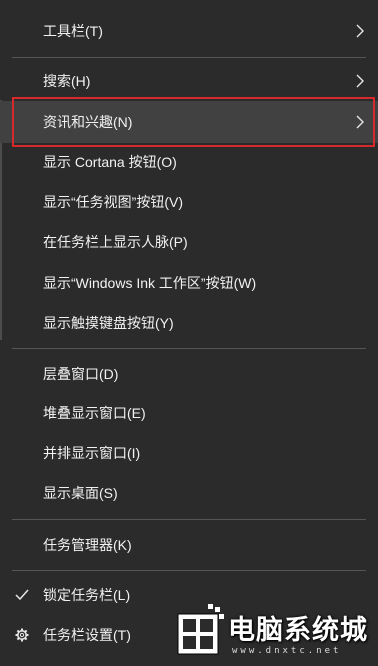 This screenshot has width=378, height=666. I want to click on menu-item-cascade-windows: 层叠窗口(D), so click(189, 374).